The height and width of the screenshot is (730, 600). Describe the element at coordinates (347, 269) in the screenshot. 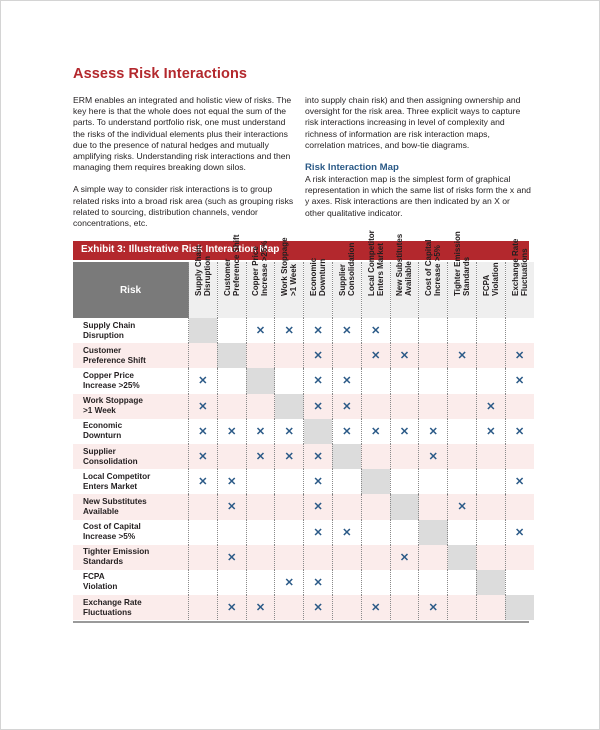

I see `column-header-label: Supplier Consolidation` at that location.